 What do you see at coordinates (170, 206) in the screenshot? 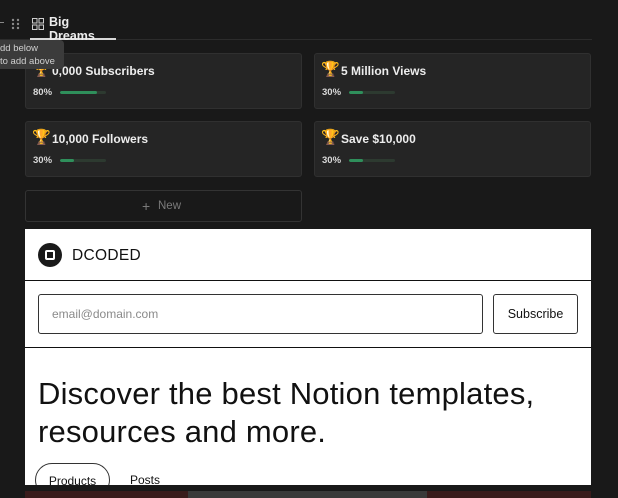
I see `new-button-label: New` at bounding box center [170, 206].